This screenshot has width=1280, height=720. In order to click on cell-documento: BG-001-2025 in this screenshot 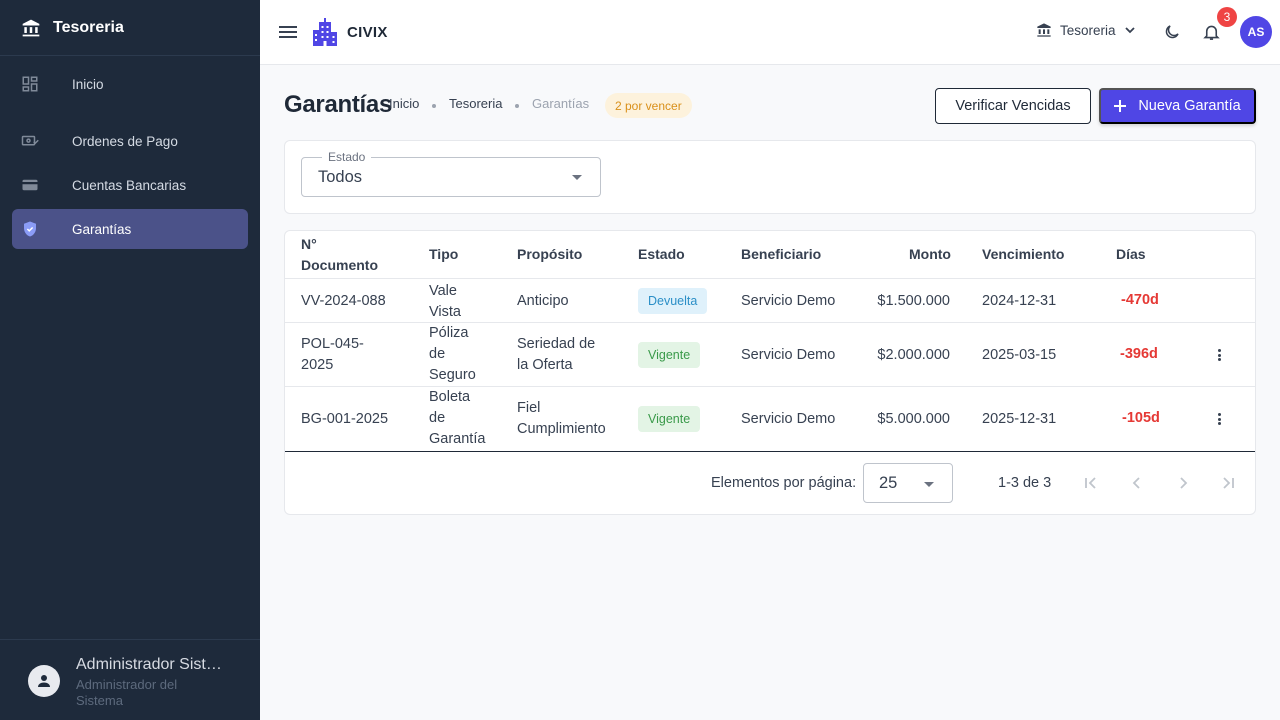, I will do `click(345, 419)`.